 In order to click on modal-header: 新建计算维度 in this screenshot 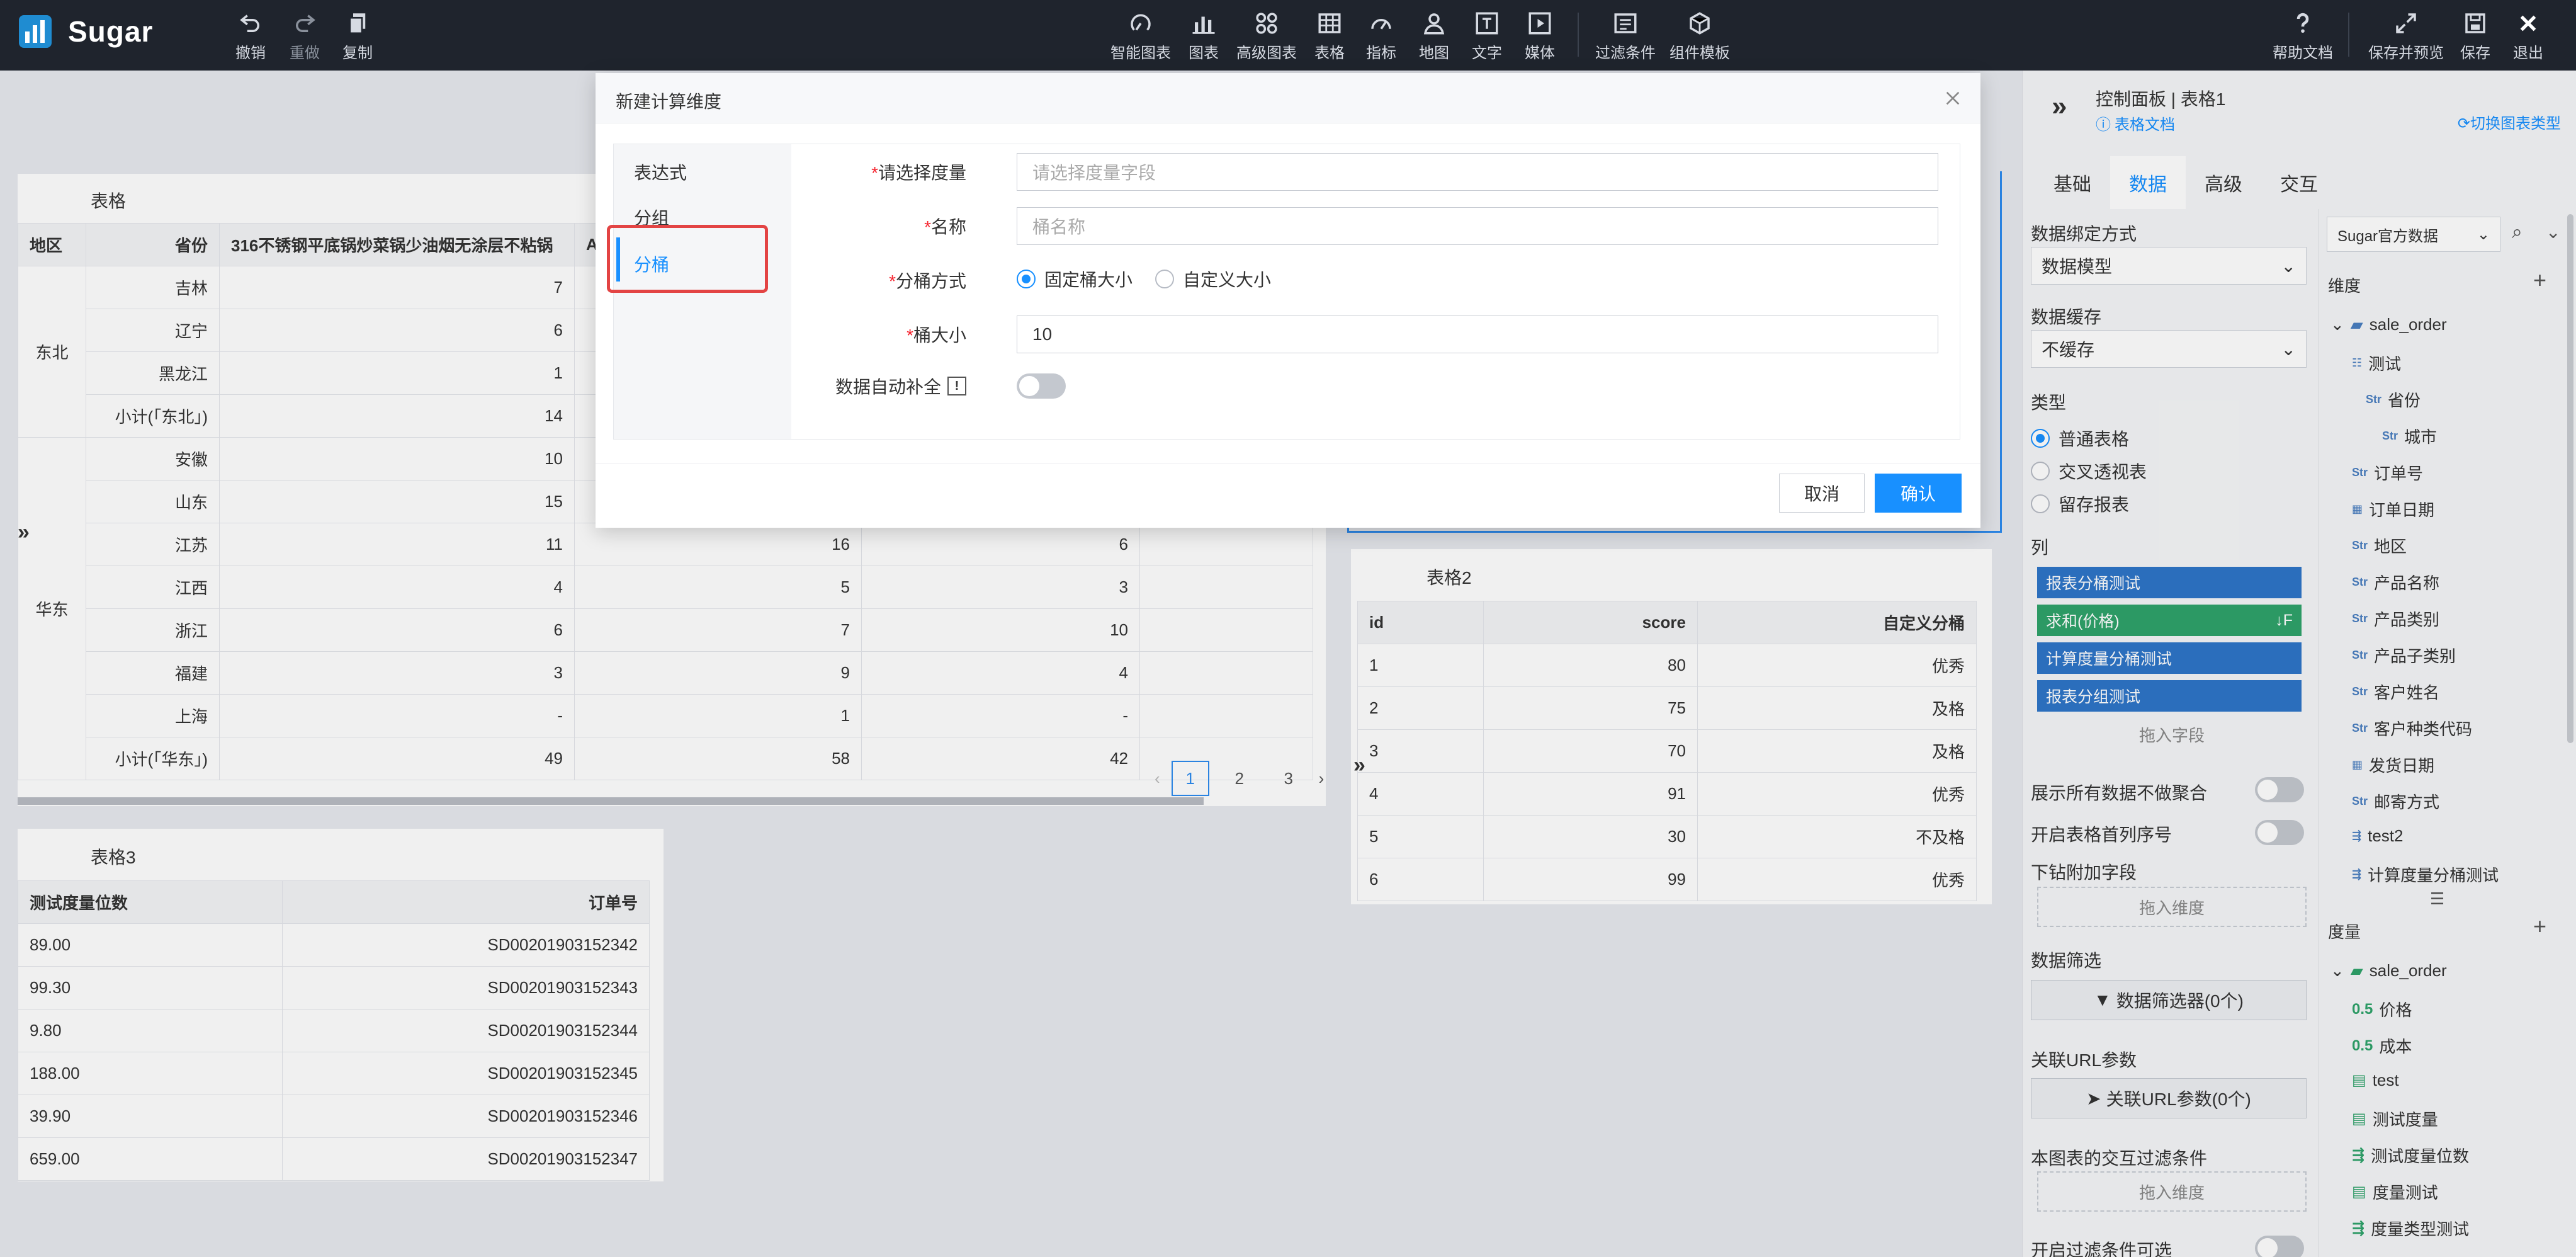, I will do `click(1288, 98)`.